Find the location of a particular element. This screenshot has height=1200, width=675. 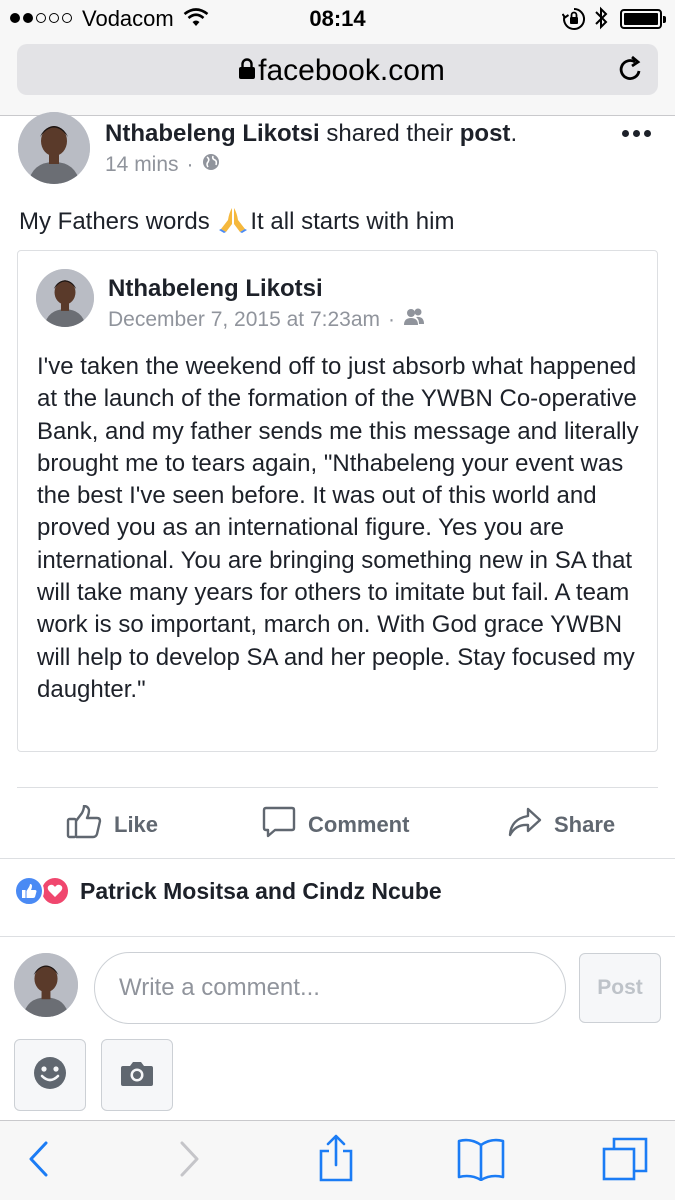

post-meta: 14 mins · is located at coordinates (162, 165).